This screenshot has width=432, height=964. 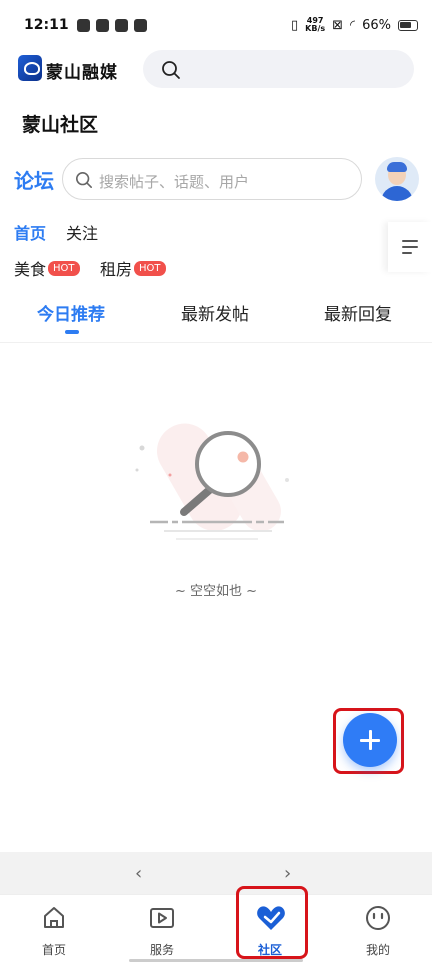 What do you see at coordinates (272, 922) in the screenshot?
I see `highlight-box` at bounding box center [272, 922].